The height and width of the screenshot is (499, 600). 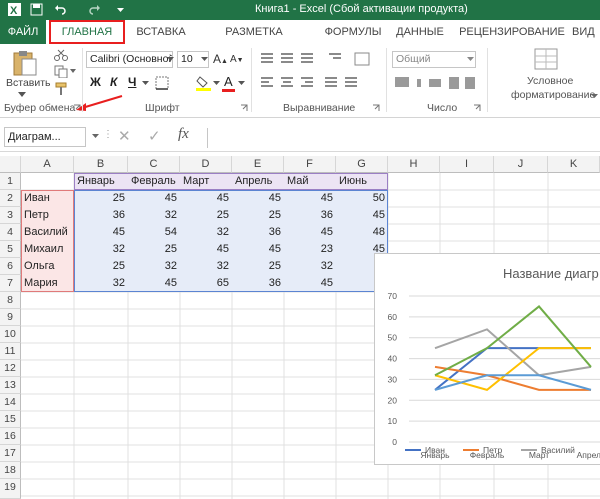 I want to click on table-header-cell: Февраль, so click(x=154, y=181).